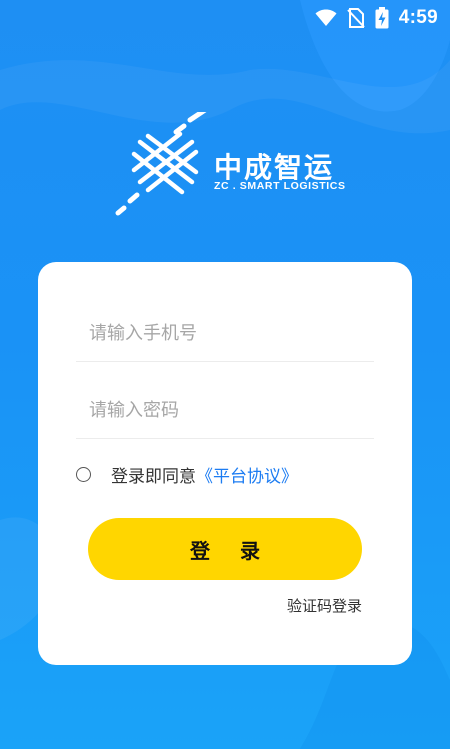 This screenshot has height=749, width=450. Describe the element at coordinates (326, 17) in the screenshot. I see `wifi-icon` at that location.